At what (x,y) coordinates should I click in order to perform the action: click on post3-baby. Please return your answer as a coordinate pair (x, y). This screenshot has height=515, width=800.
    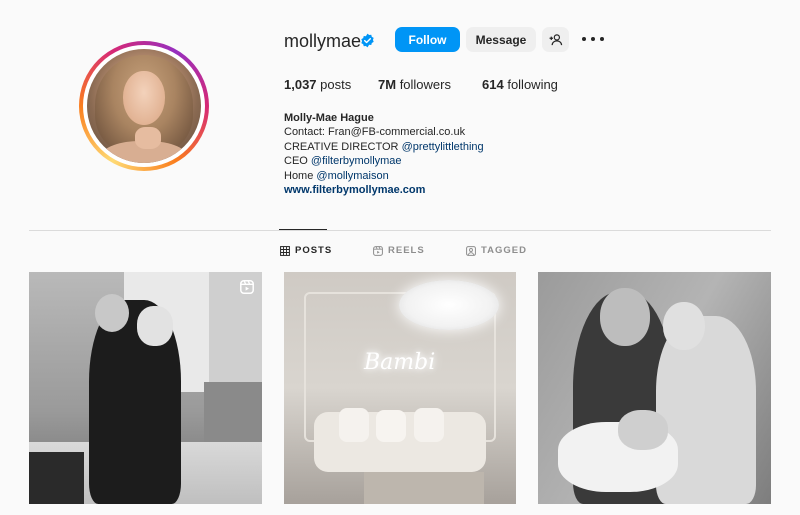
    Looking at the image, I should click on (643, 430).